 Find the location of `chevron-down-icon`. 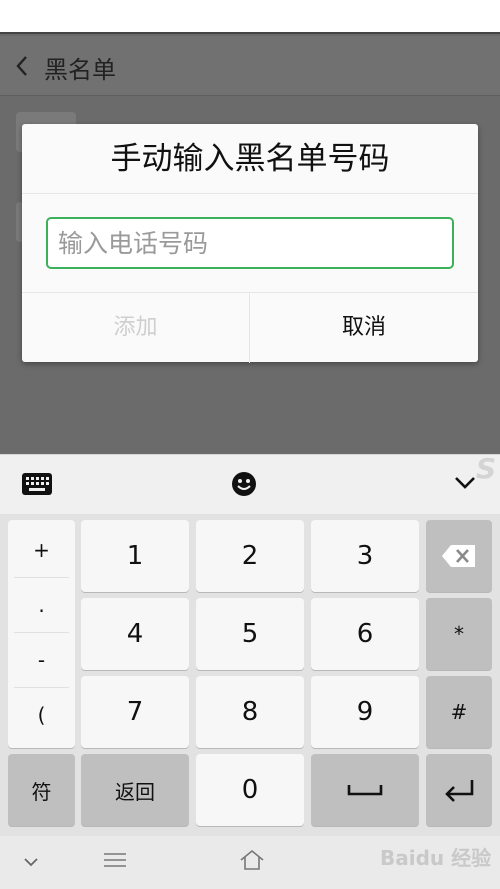

chevron-down-icon is located at coordinates (465, 483).